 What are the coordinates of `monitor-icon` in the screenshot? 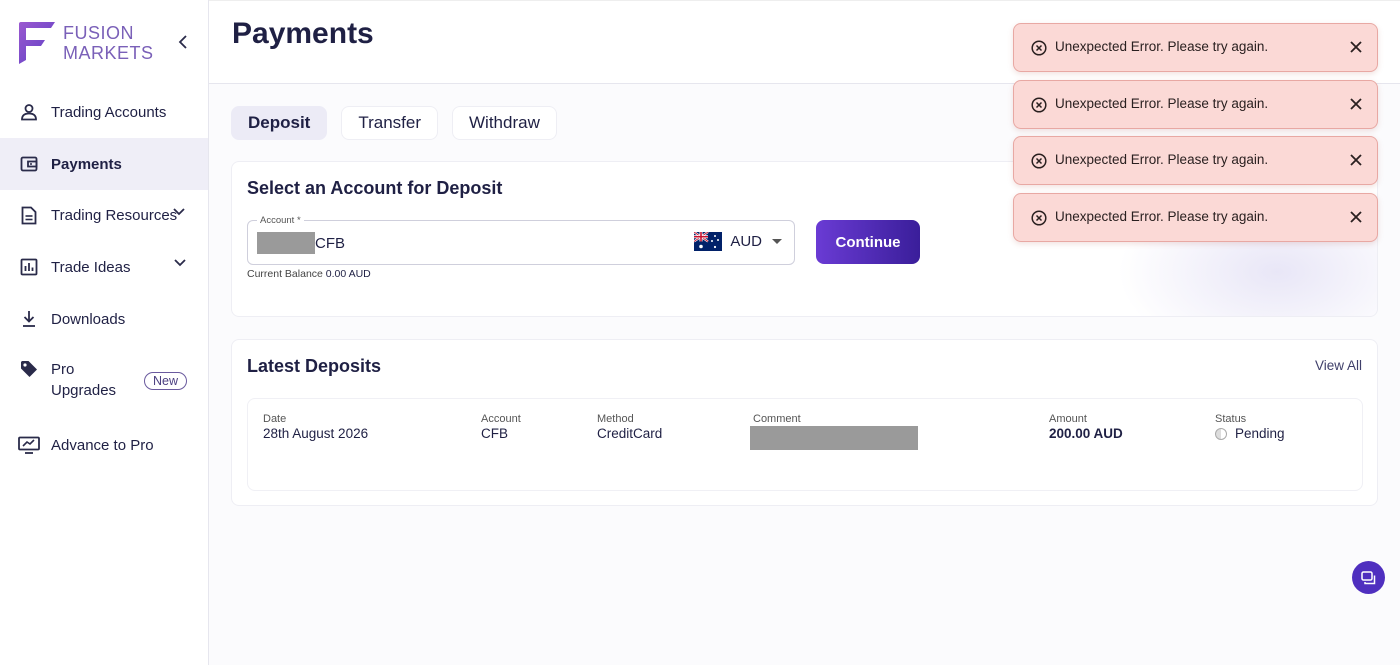 It's located at (29, 445).